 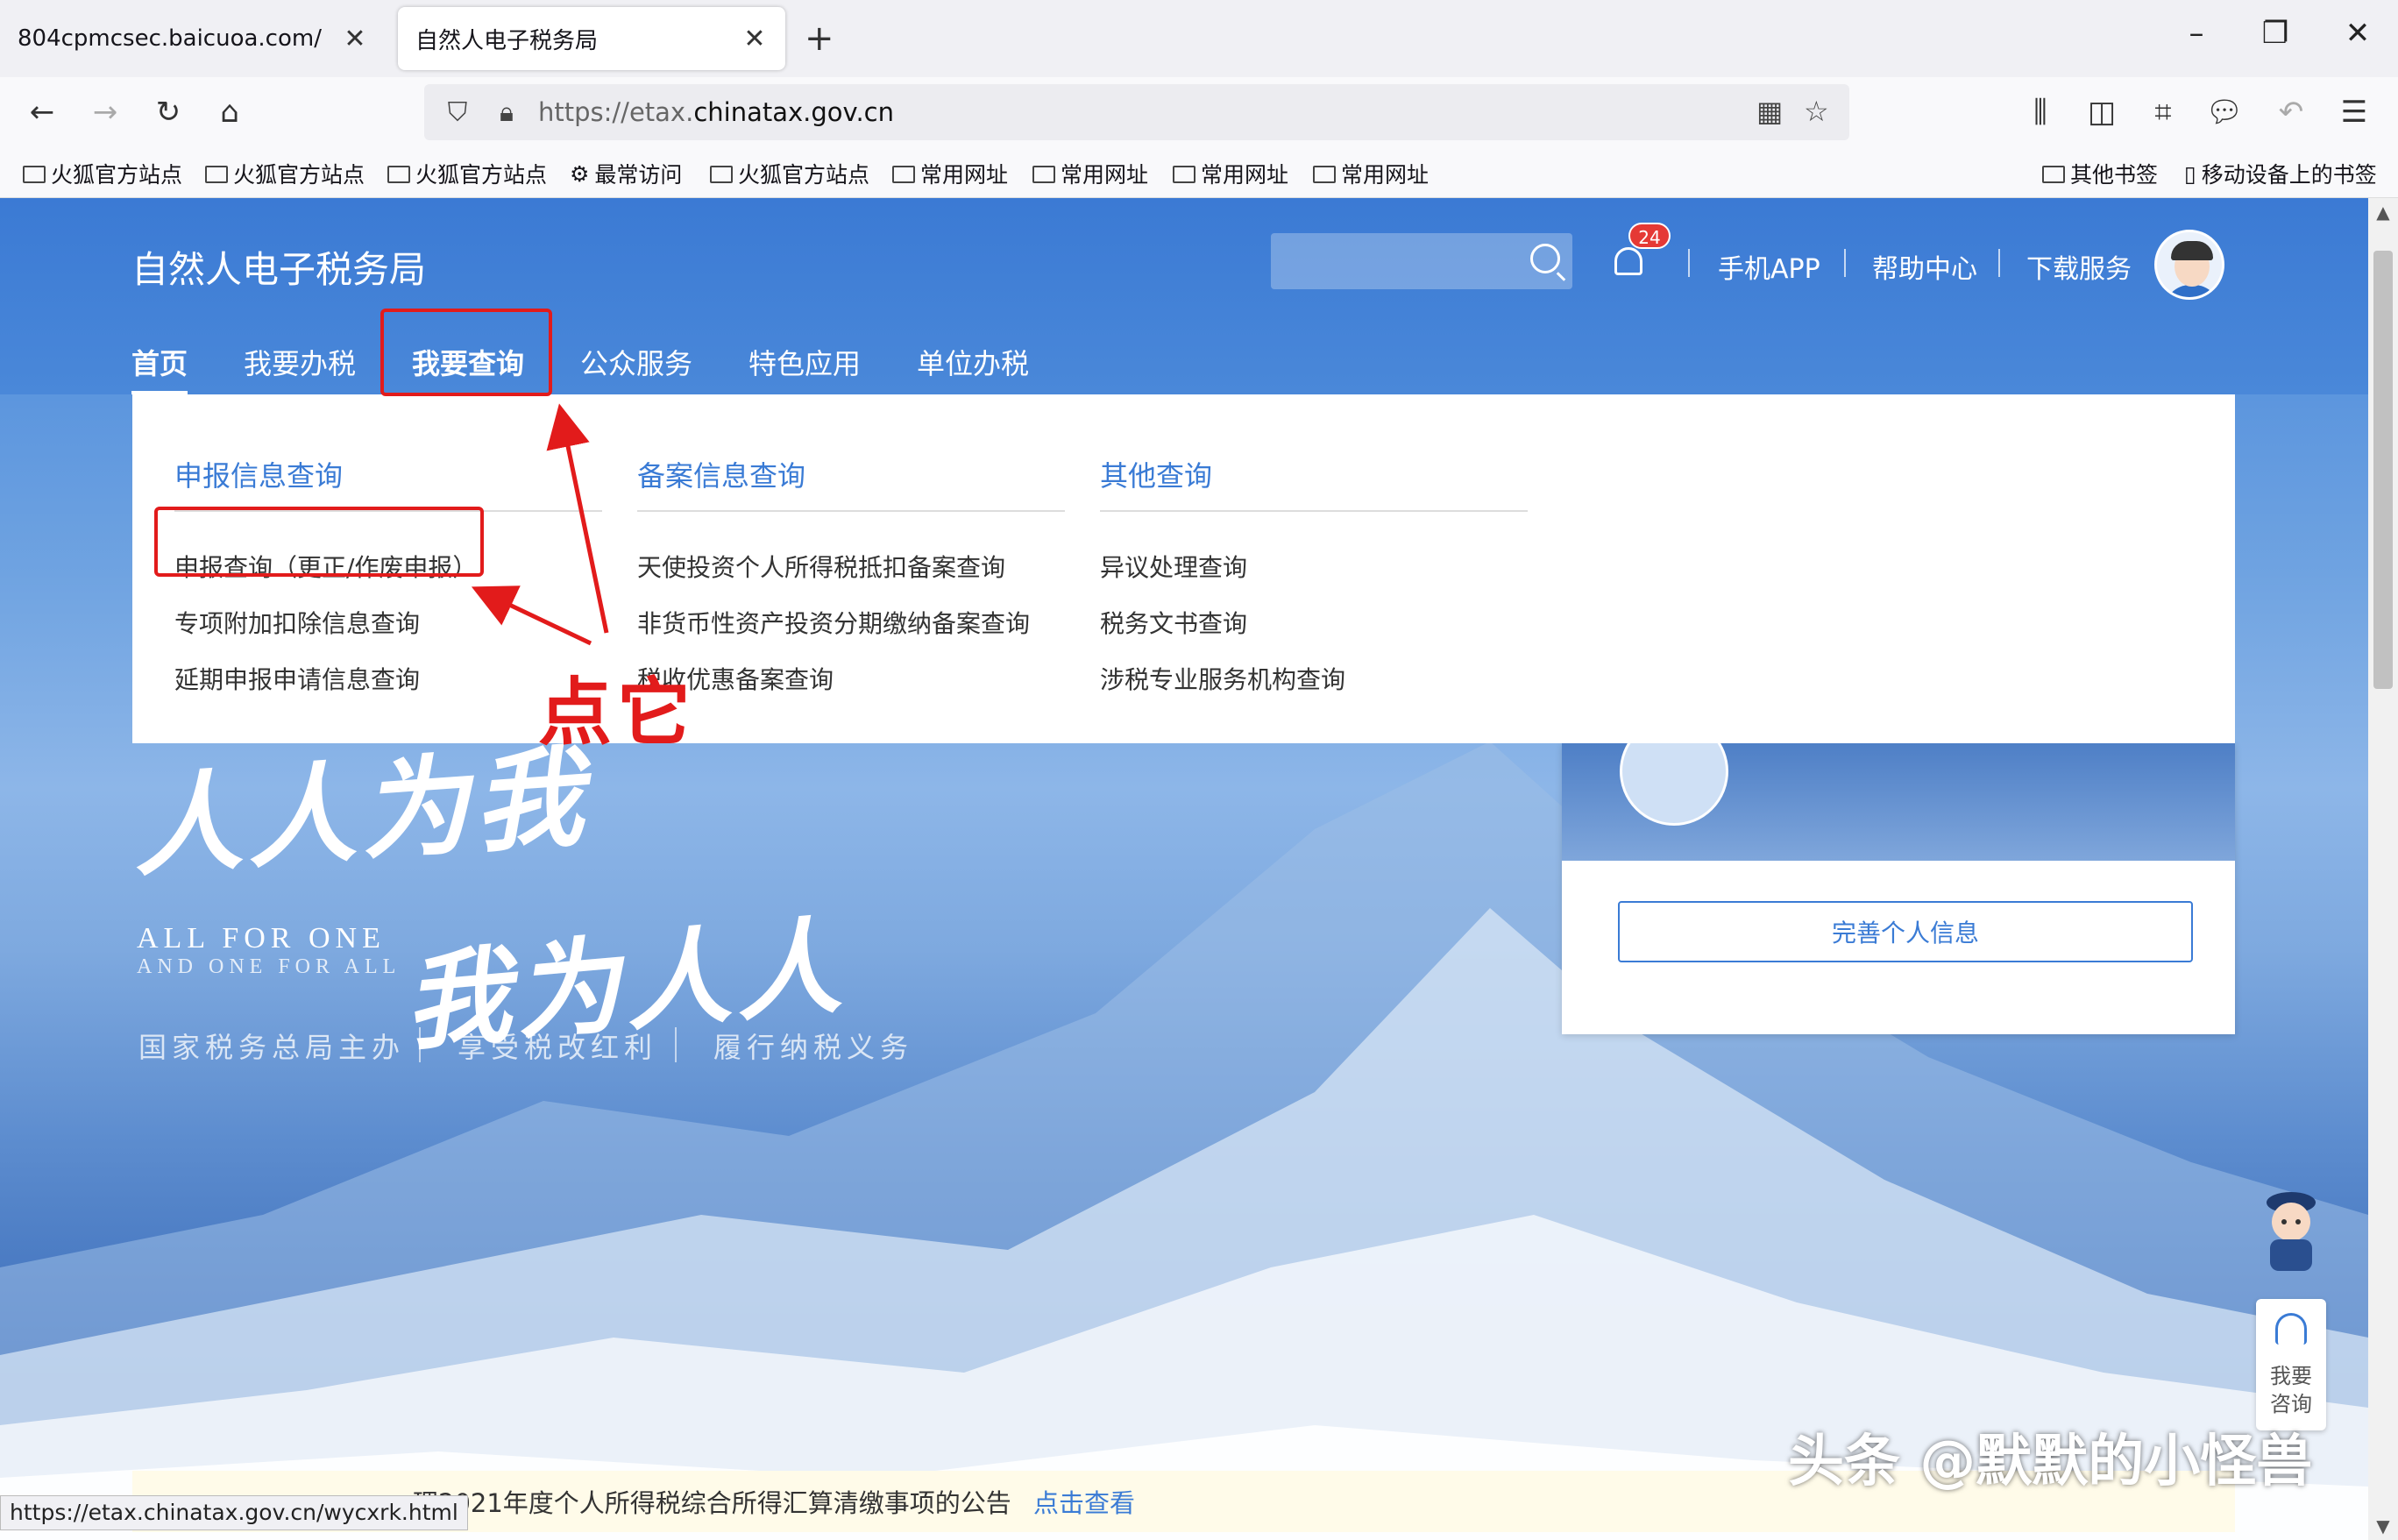 What do you see at coordinates (2224, 112) in the screenshot?
I see `chat-icon: 💬︎` at bounding box center [2224, 112].